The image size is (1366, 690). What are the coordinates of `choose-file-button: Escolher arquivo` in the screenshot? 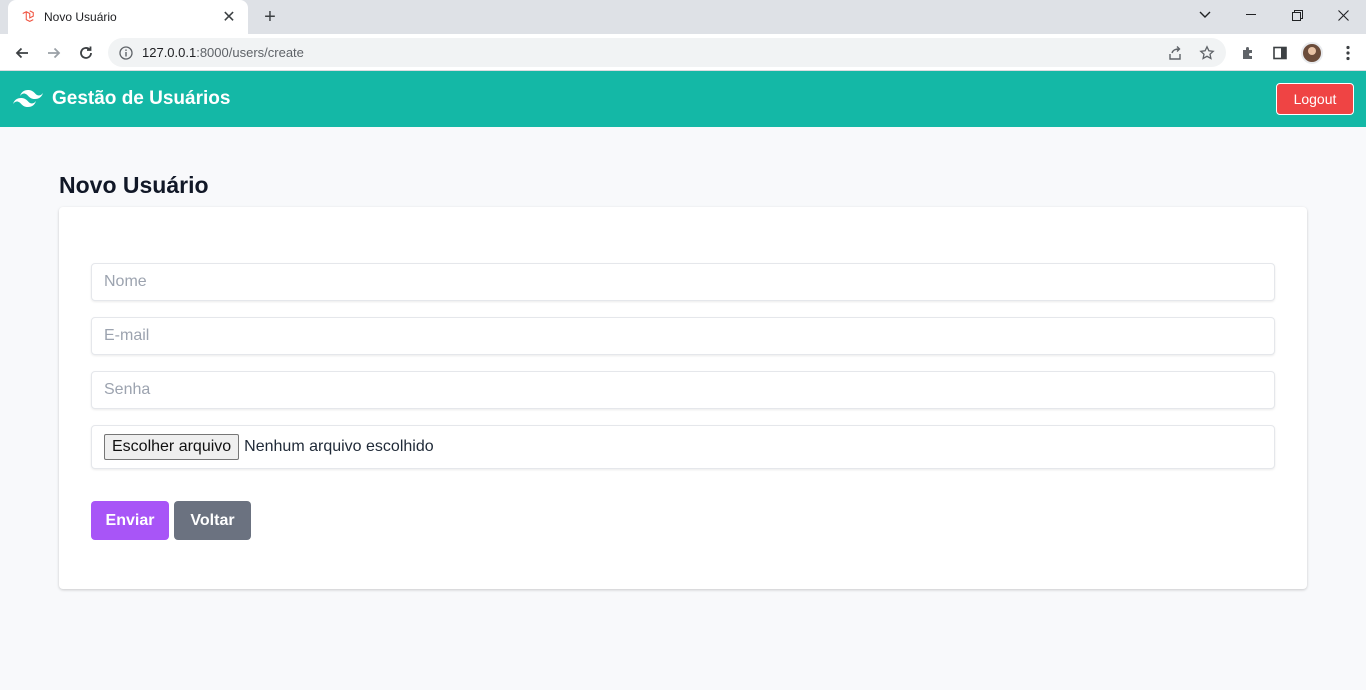 It's located at (172, 447).